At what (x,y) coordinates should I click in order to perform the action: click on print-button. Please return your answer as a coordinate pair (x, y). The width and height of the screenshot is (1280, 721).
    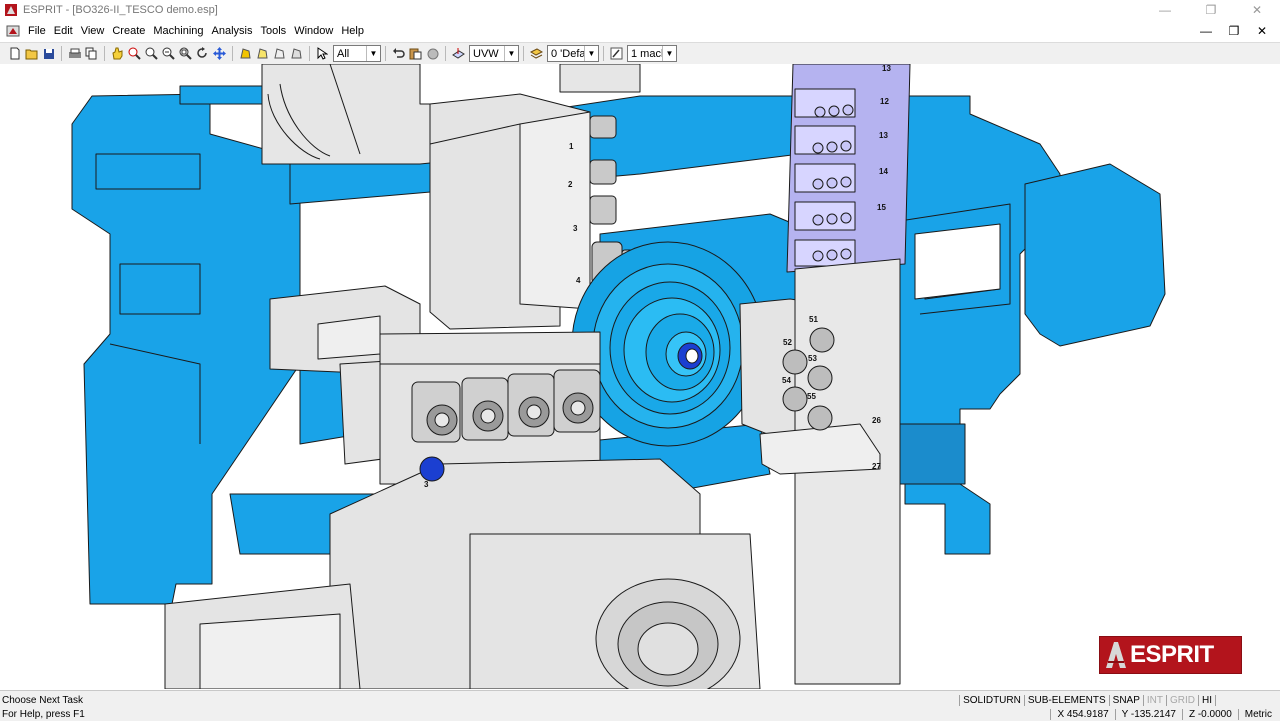
    Looking at the image, I should click on (74, 53).